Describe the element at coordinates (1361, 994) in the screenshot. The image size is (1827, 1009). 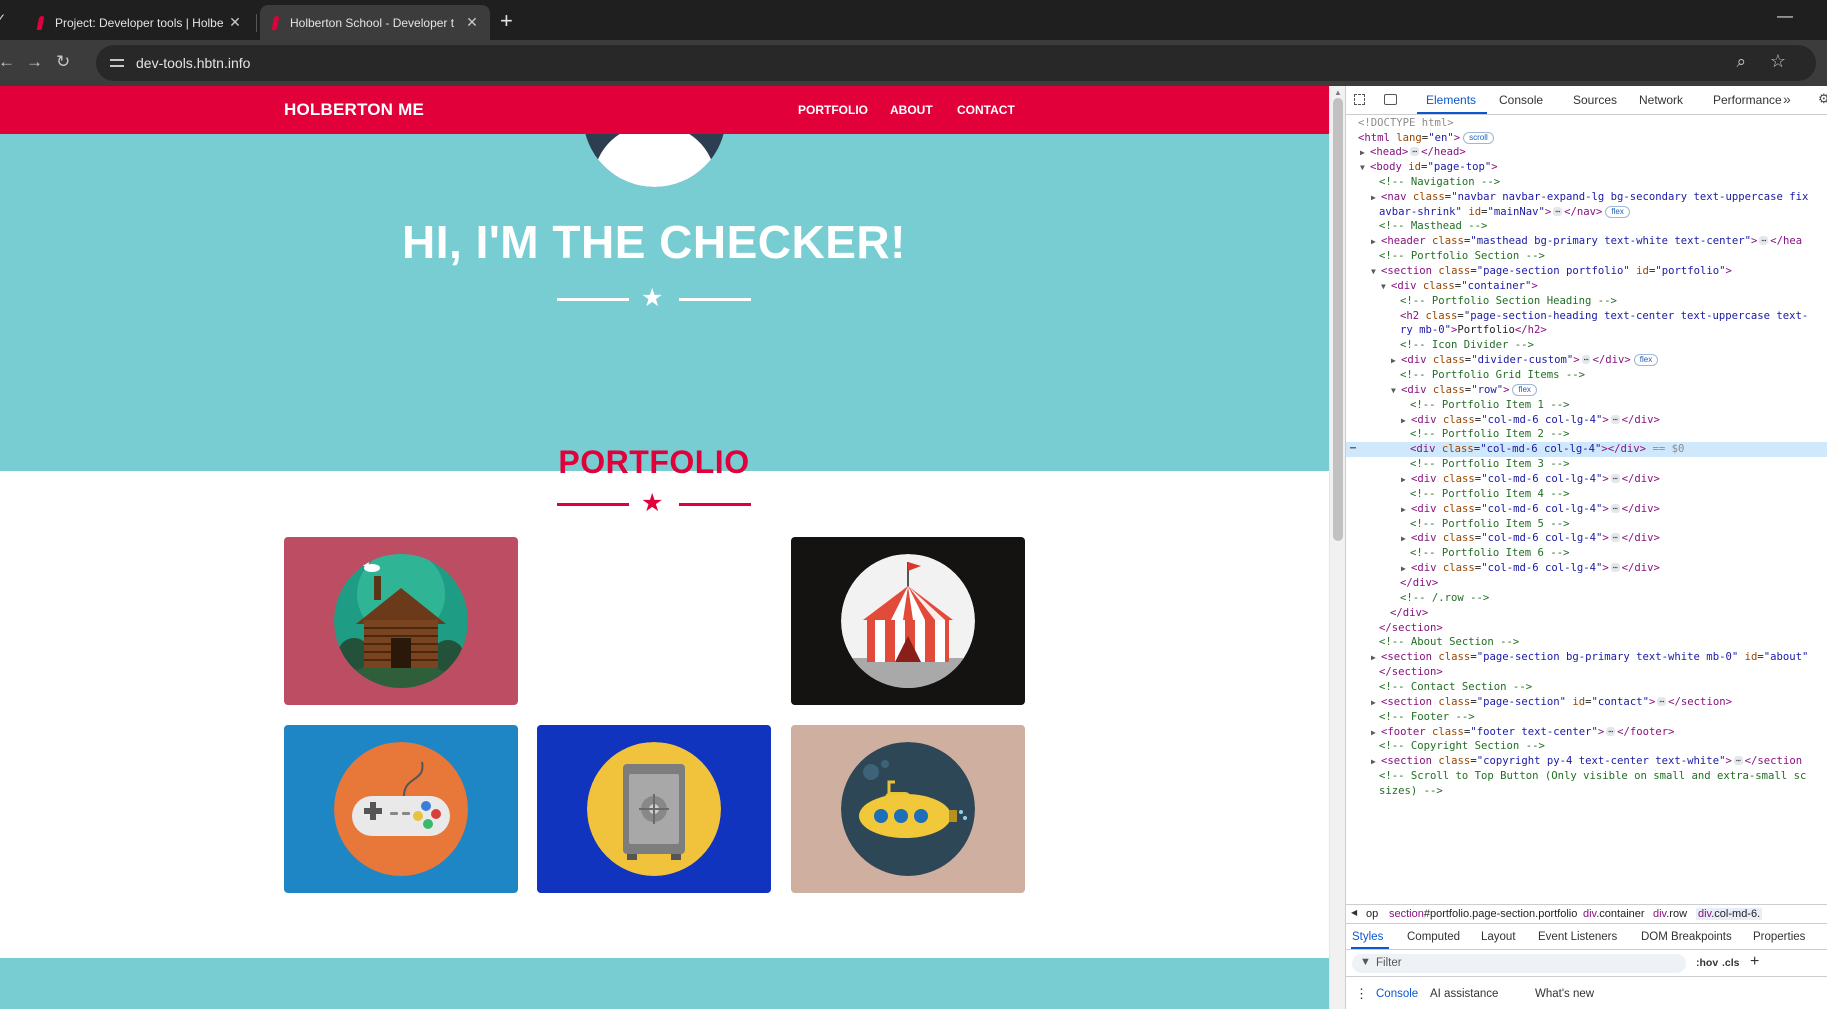
I see `drawer-menu-icon: ⋮` at that location.